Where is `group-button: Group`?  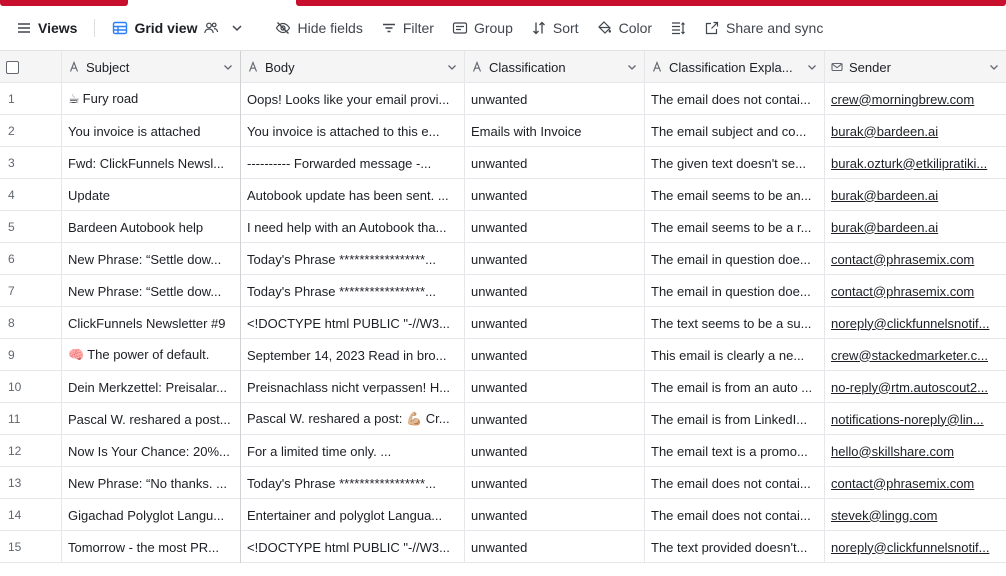 group-button: Group is located at coordinates (482, 28).